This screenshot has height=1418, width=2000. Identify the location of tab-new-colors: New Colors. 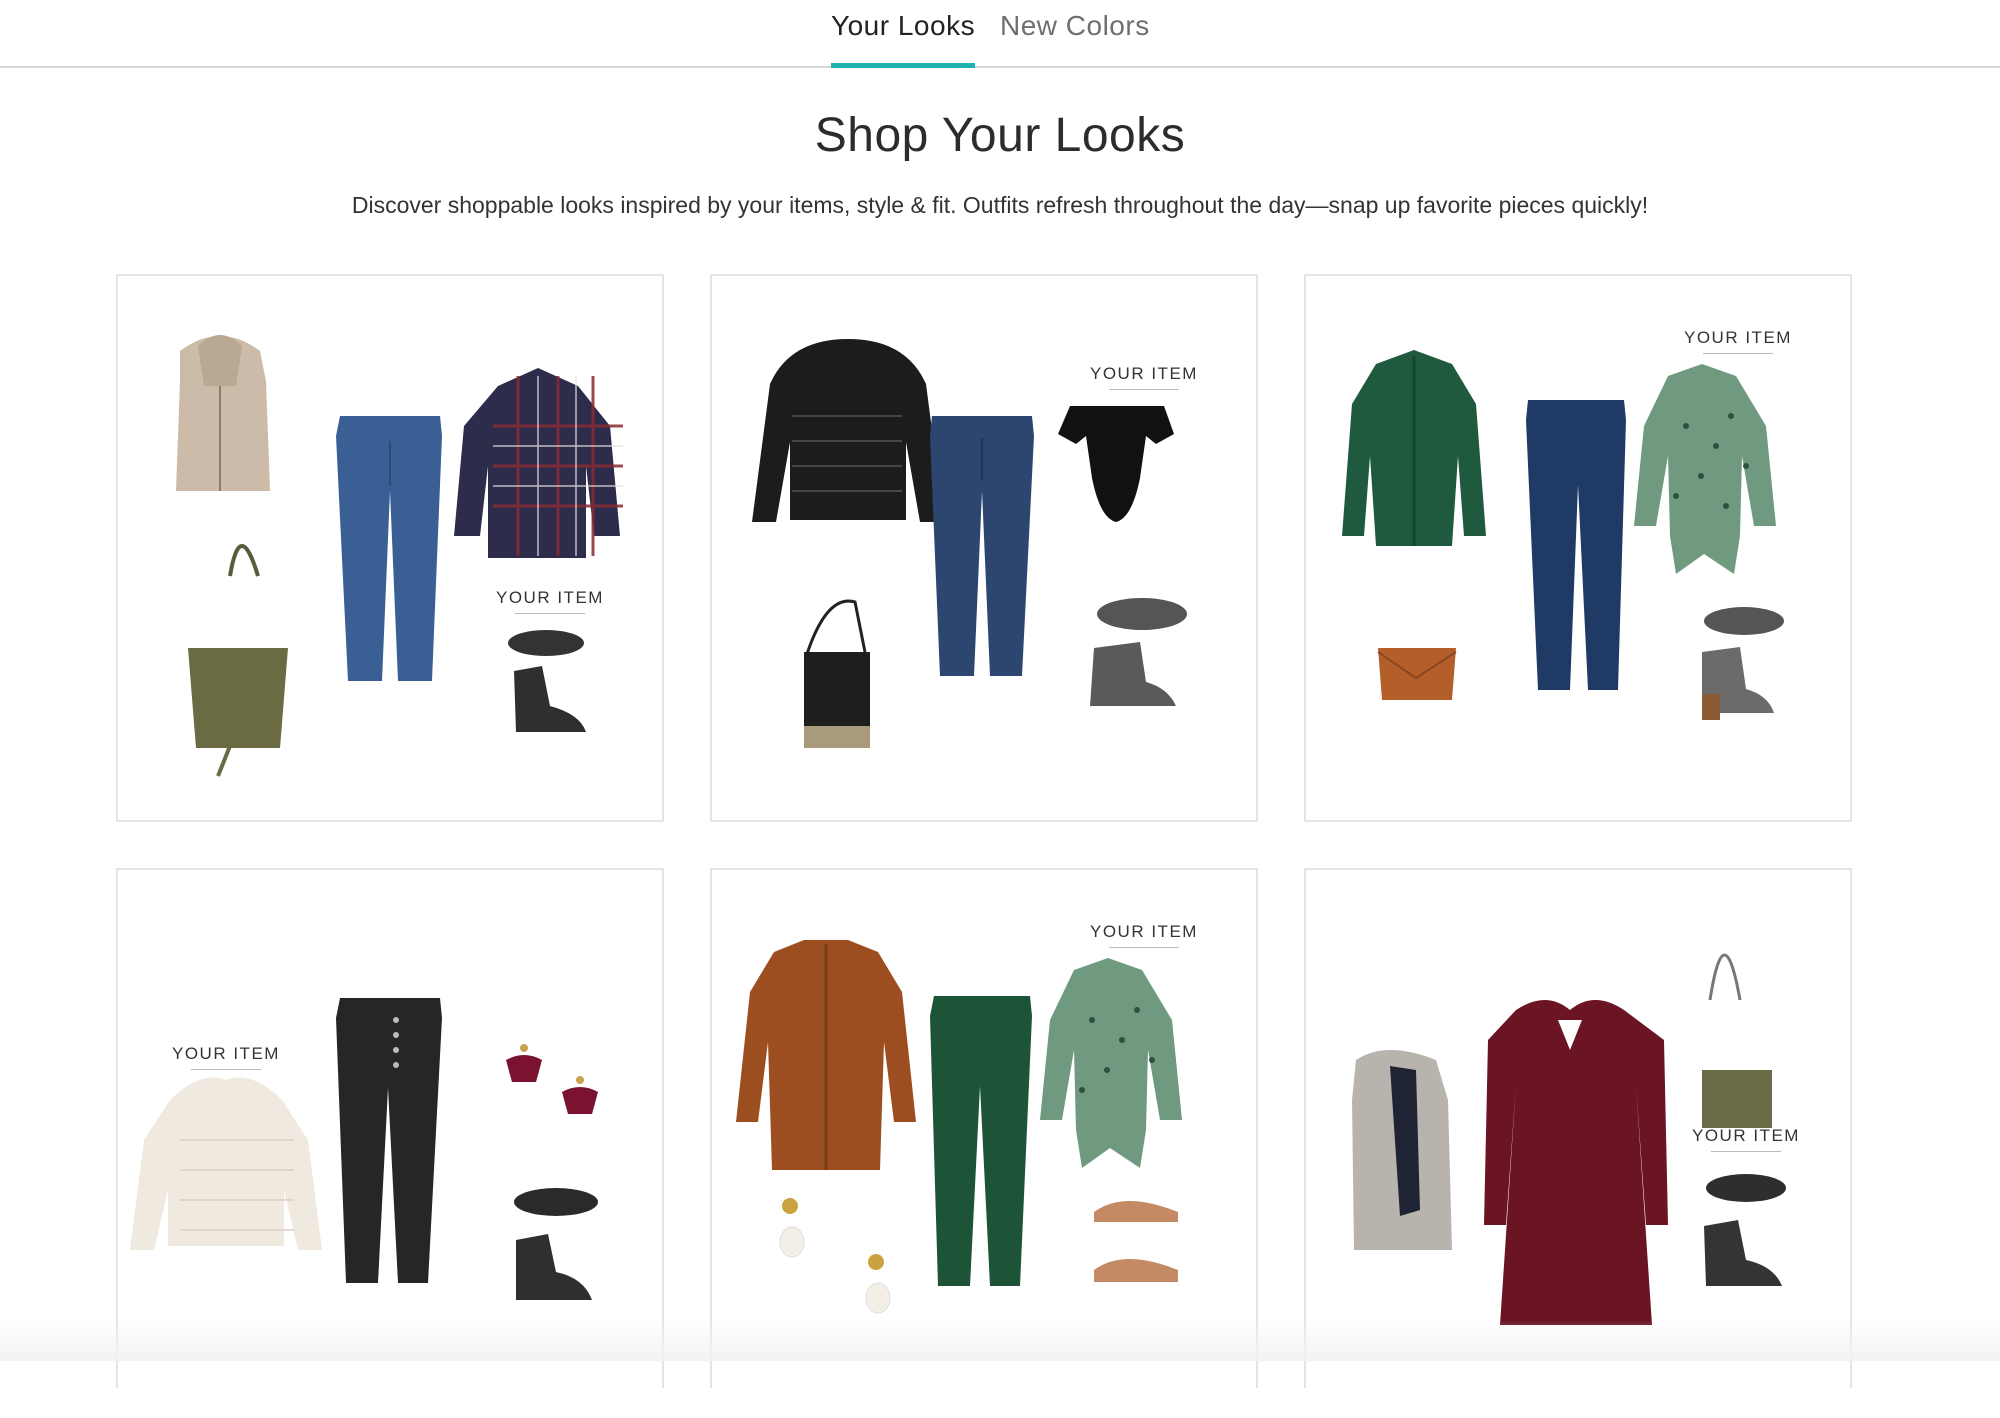
(1075, 38).